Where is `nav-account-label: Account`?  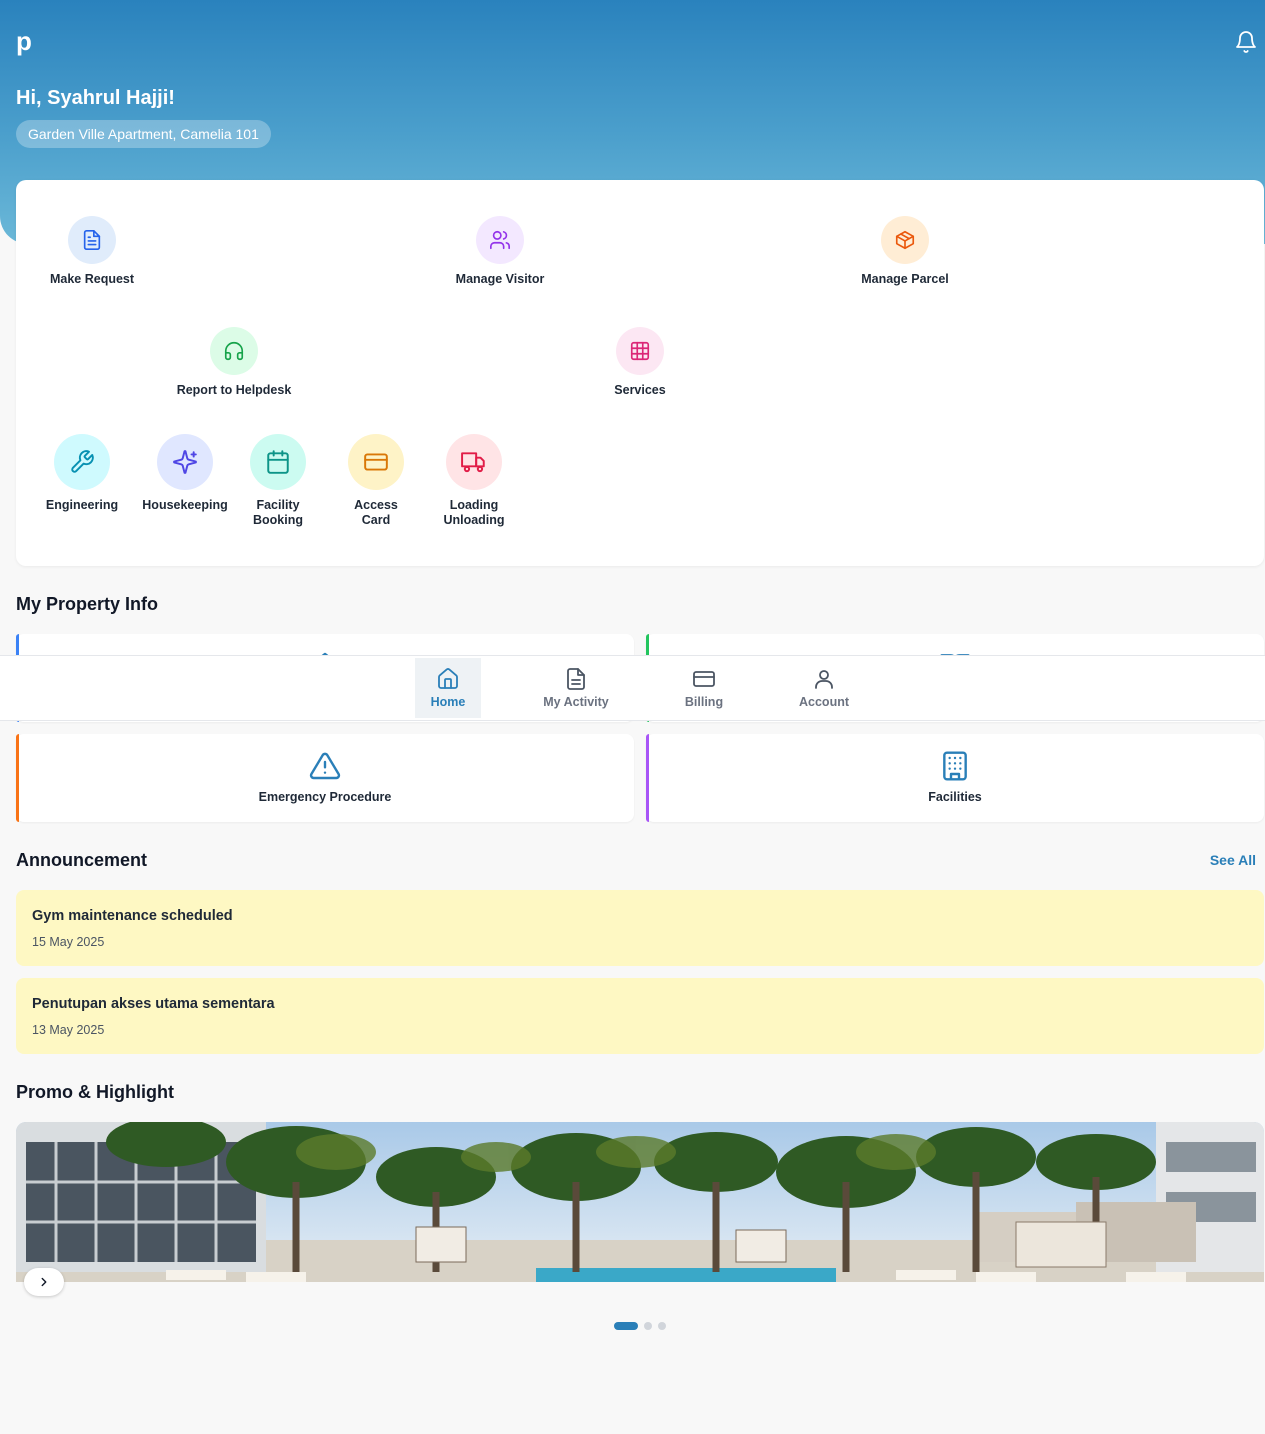 nav-account-label: Account is located at coordinates (824, 702).